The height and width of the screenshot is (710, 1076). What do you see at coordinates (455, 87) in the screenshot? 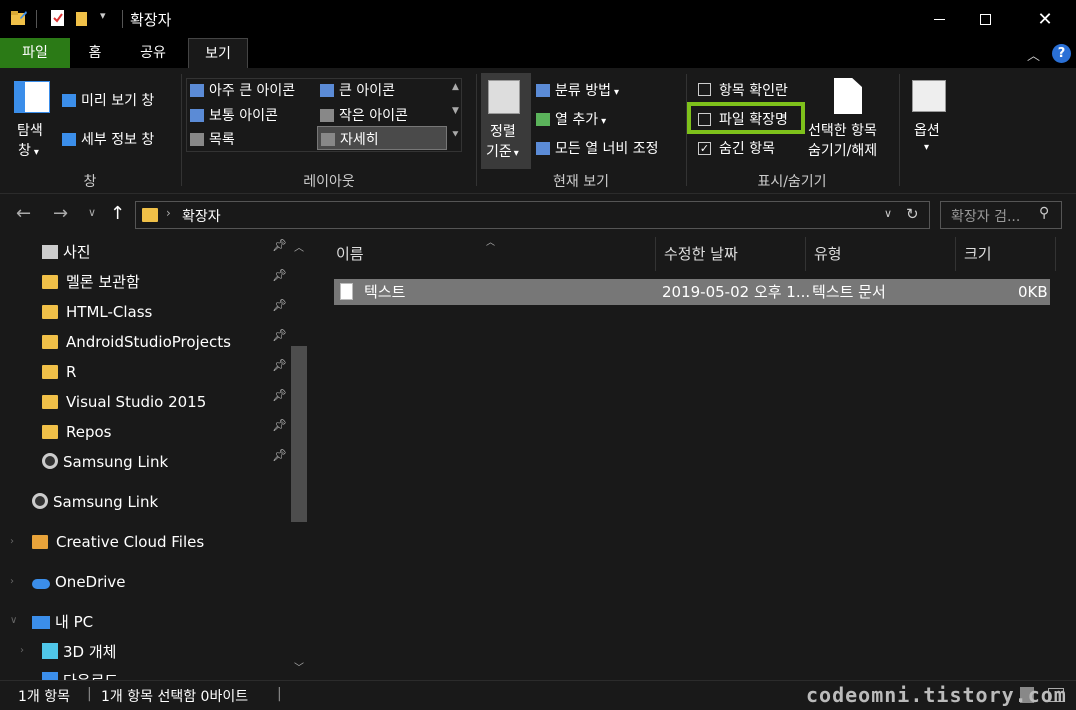
I see `gallery-up-icon: ▲` at bounding box center [455, 87].